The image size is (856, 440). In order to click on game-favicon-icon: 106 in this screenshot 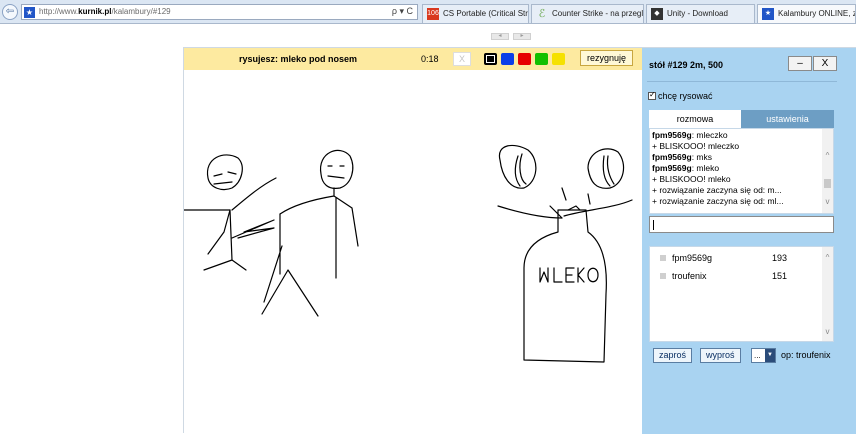, I will do `click(433, 14)`.